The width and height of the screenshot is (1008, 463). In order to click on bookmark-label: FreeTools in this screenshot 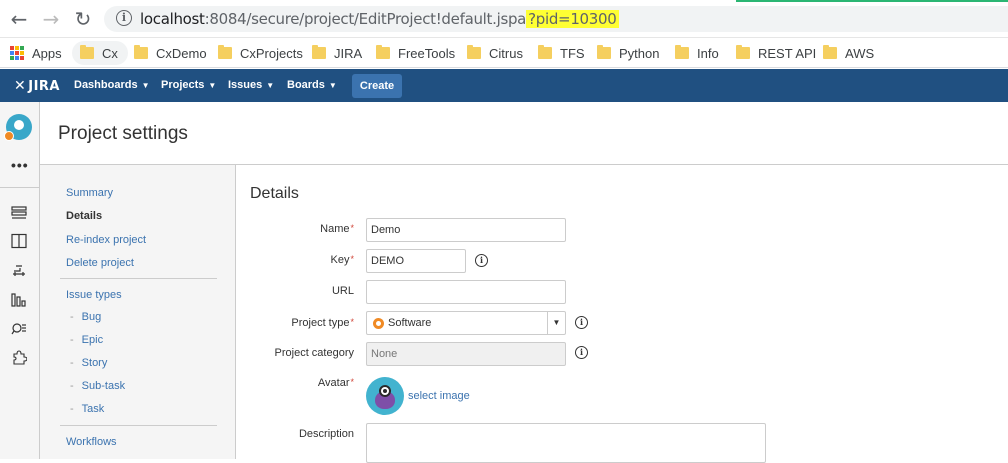, I will do `click(427, 53)`.